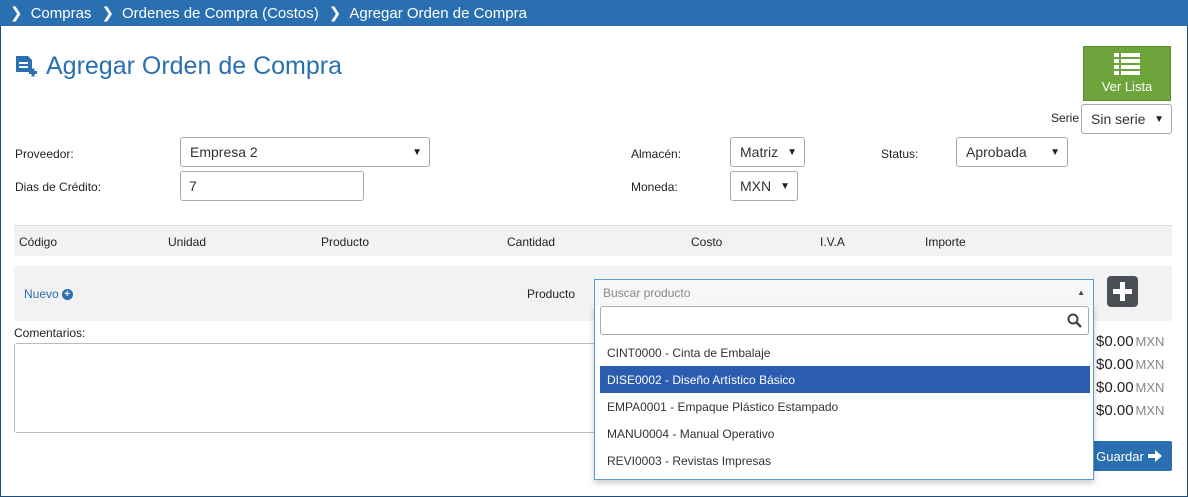 The width and height of the screenshot is (1188, 497). I want to click on almacen-label: Almacén:, so click(656, 154).